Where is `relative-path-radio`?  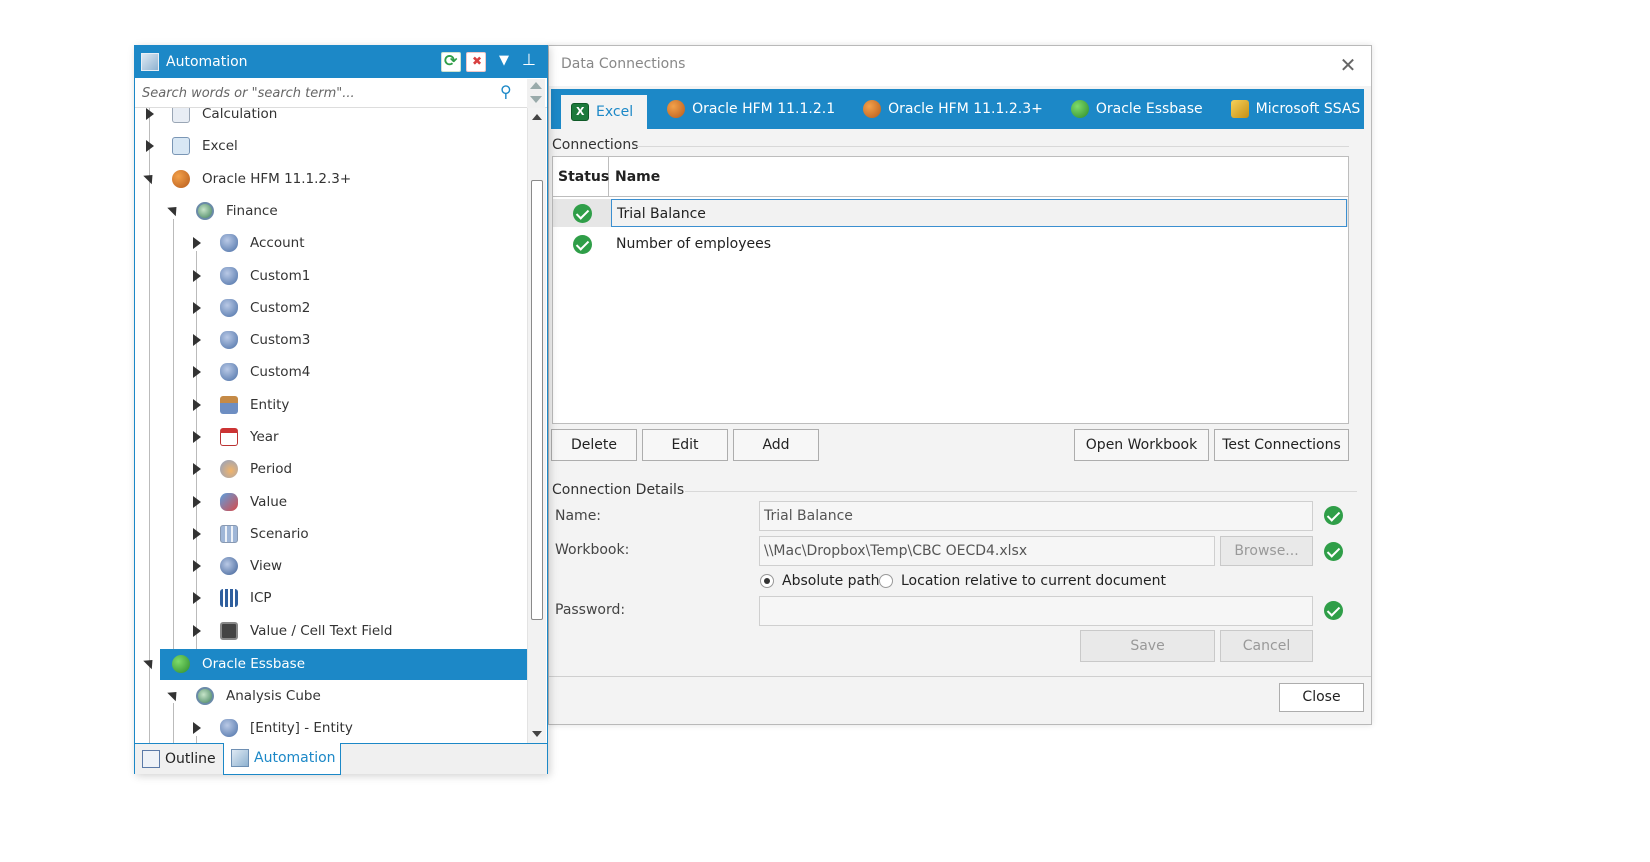
relative-path-radio is located at coordinates (886, 581).